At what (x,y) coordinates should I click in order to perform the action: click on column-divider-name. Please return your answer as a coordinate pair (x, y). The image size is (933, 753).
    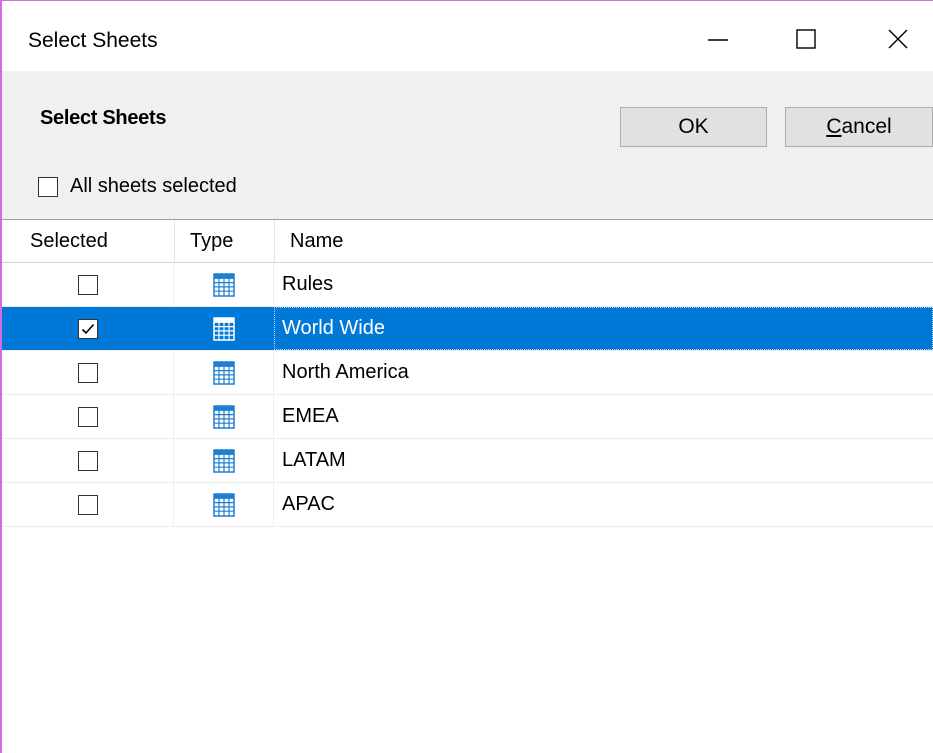
    Looking at the image, I should click on (603, 241).